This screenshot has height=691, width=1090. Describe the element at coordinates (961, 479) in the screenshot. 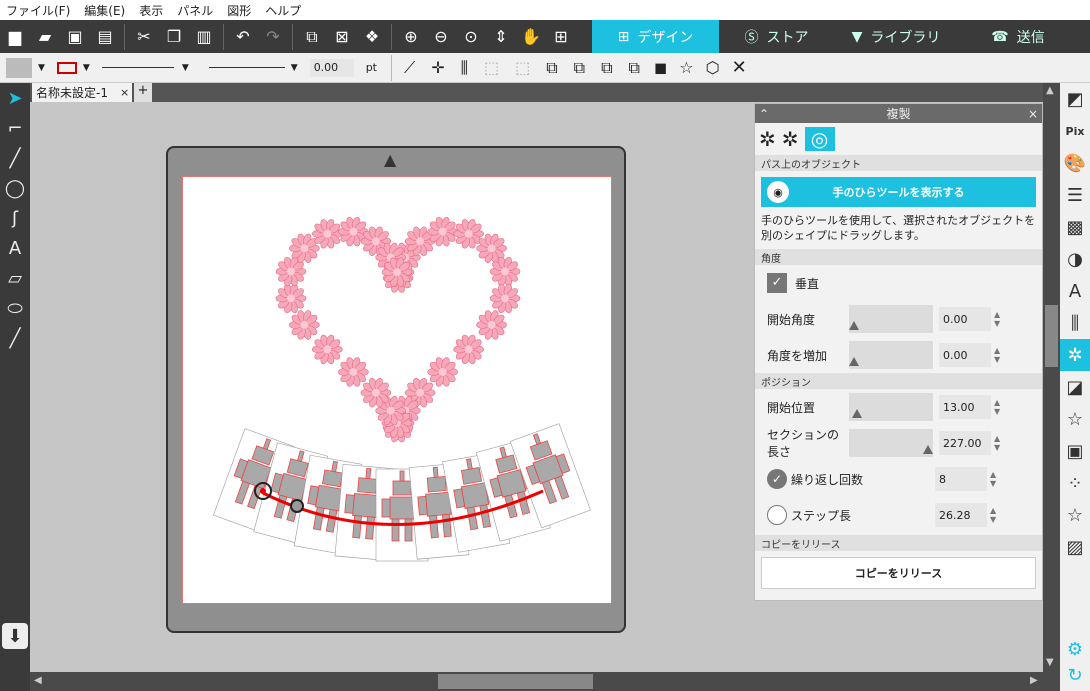

I see `repeat-count-input: 8` at that location.